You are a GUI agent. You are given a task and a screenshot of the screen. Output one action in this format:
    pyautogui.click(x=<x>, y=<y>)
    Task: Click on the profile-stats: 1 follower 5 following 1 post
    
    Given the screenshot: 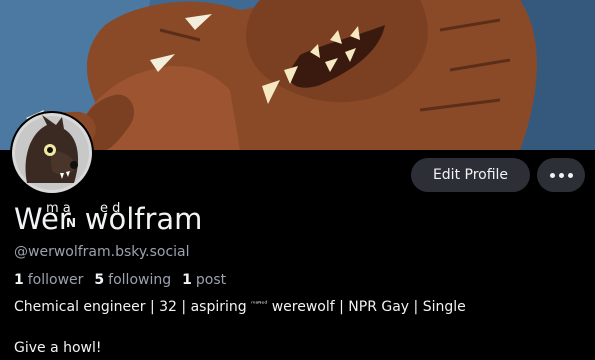 What is the action you would take?
    pyautogui.click(x=120, y=280)
    